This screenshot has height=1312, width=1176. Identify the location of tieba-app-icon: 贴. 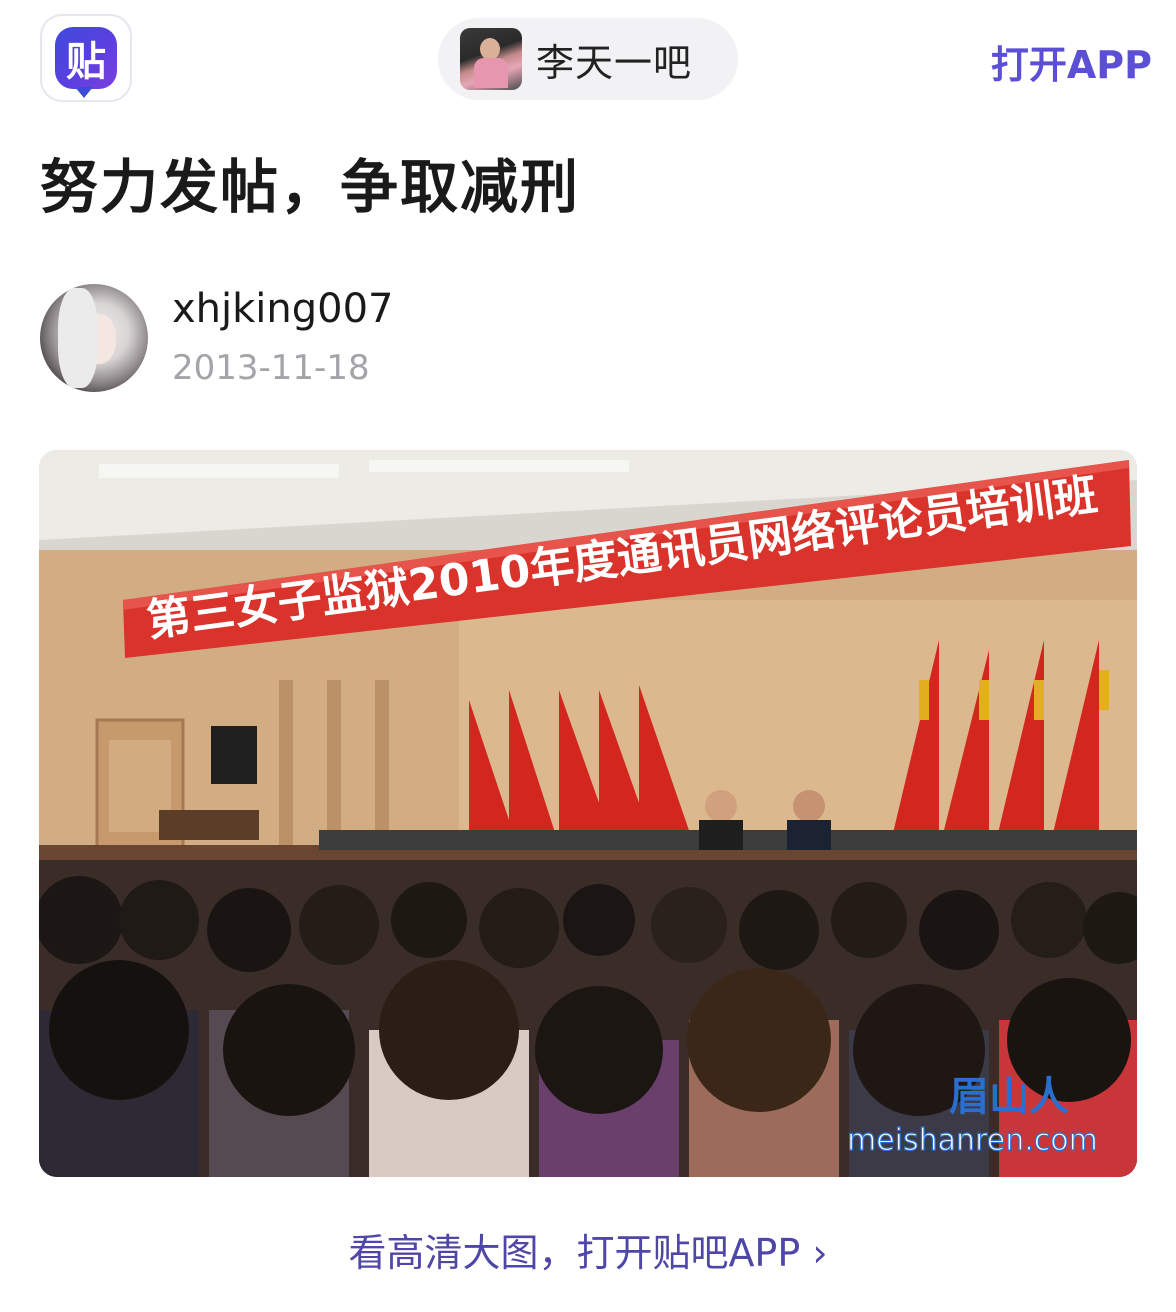
(86, 58).